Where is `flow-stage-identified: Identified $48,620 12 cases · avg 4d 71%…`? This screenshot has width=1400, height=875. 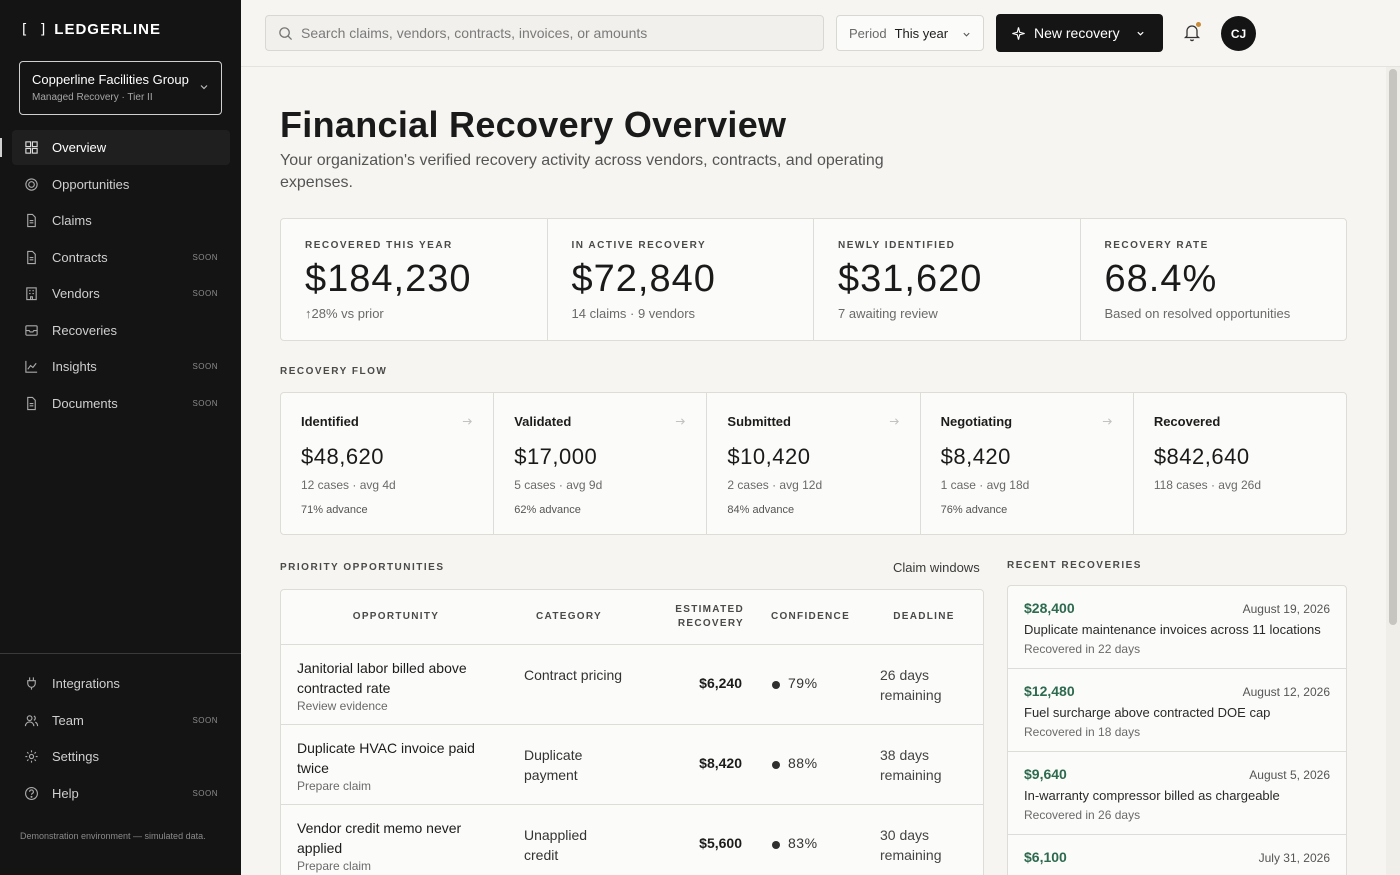 flow-stage-identified: Identified $48,620 12 cases · avg 4d 71%… is located at coordinates (388, 463).